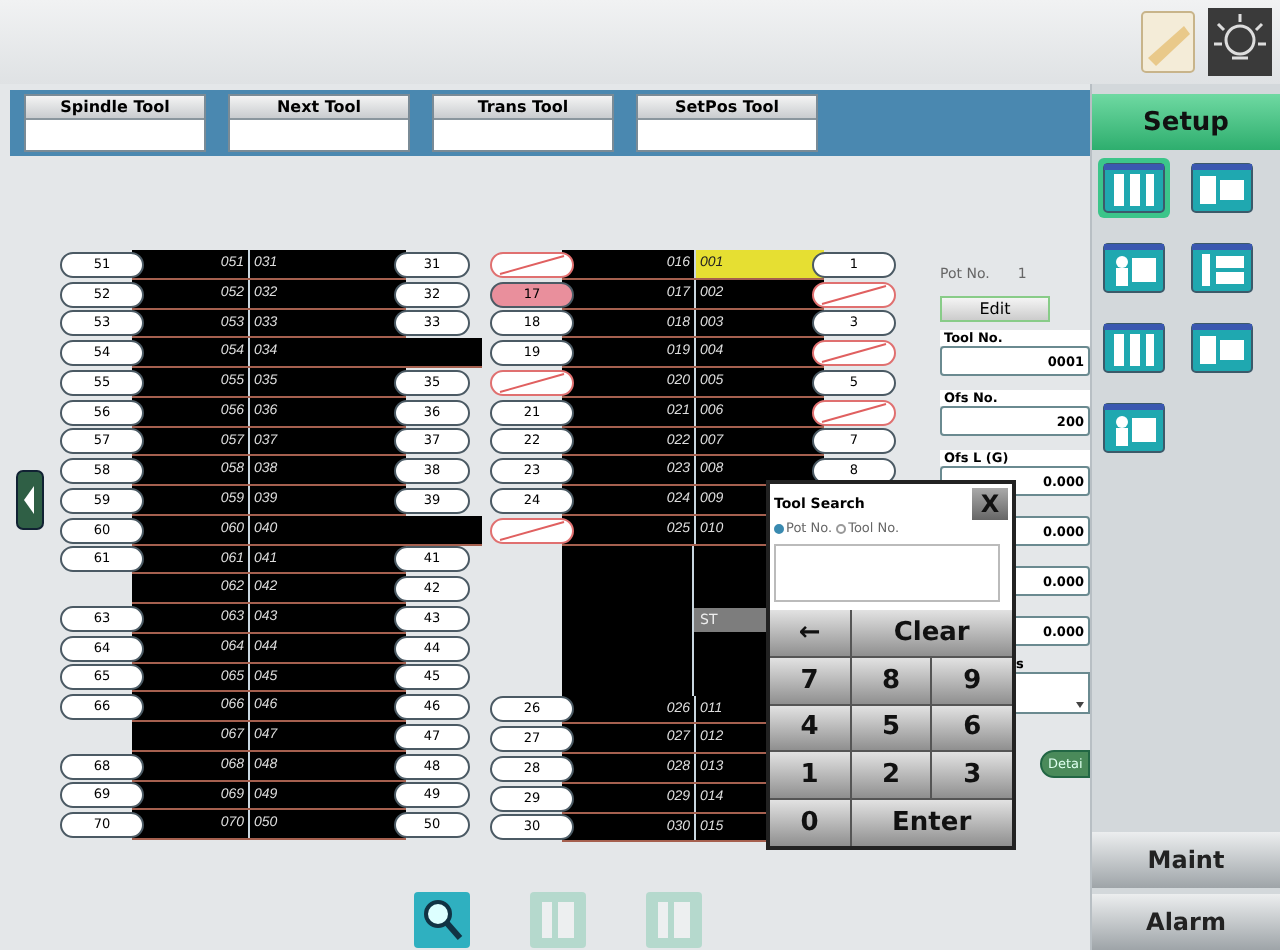 The width and height of the screenshot is (1280, 950). What do you see at coordinates (727, 123) in the screenshot?
I see `tool-status-field: SetPos Tool` at bounding box center [727, 123].